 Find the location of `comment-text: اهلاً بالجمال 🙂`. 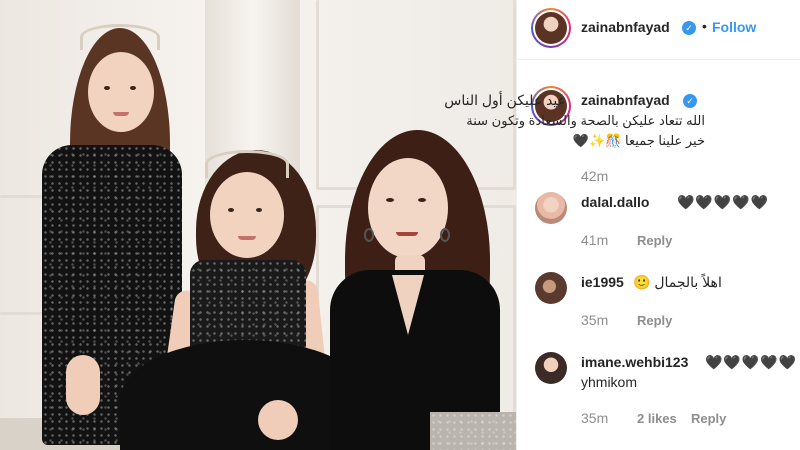

comment-text: اهلاً بالجمال 🙂 is located at coordinates (677, 282).